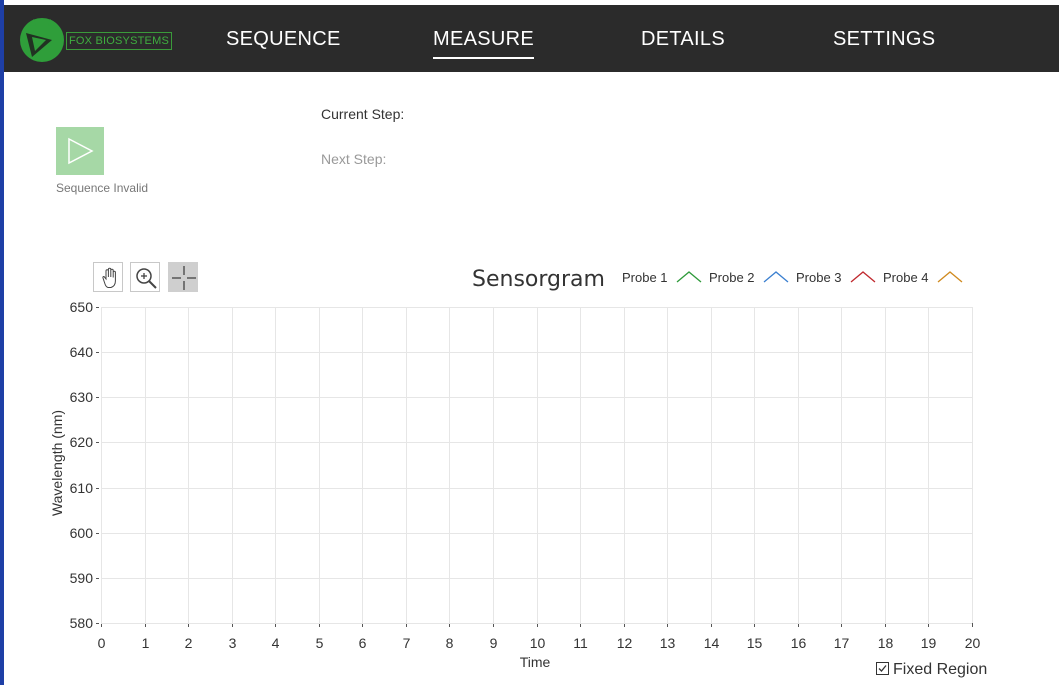  Describe the element at coordinates (928, 643) in the screenshot. I see `x-tick-label: 19` at that location.